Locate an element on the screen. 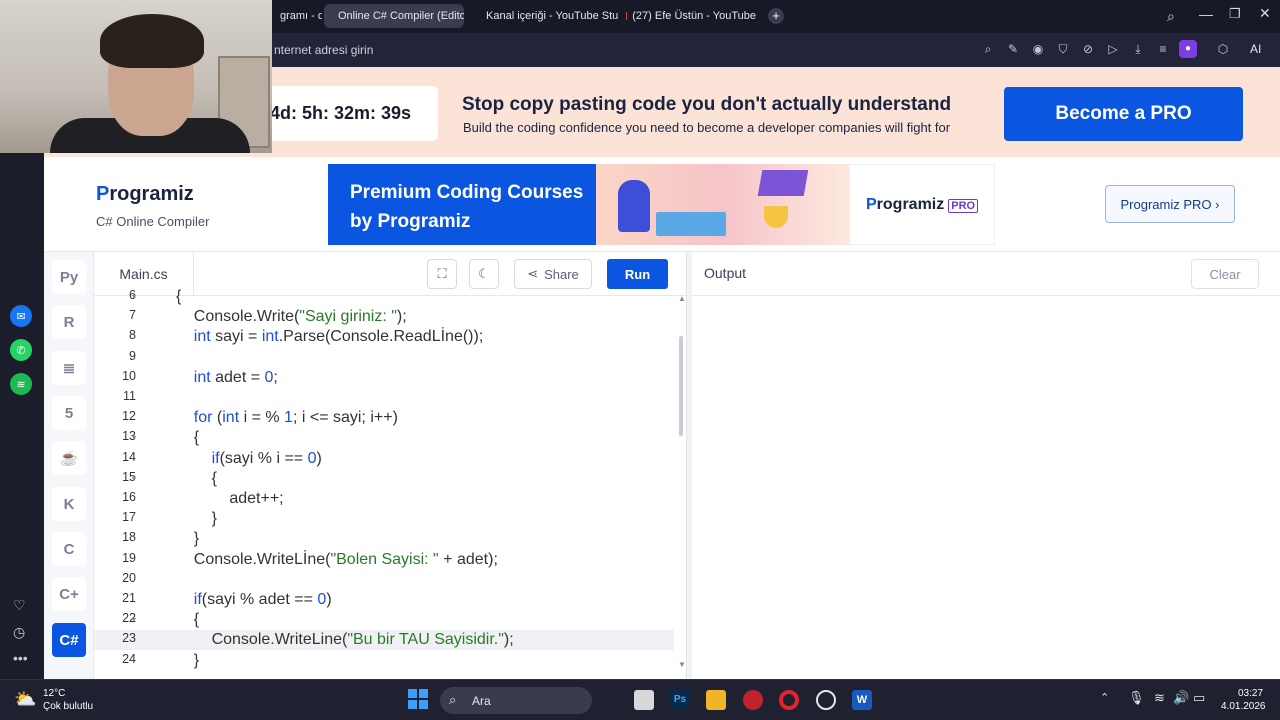  history-icon: ◷ is located at coordinates (19, 632).